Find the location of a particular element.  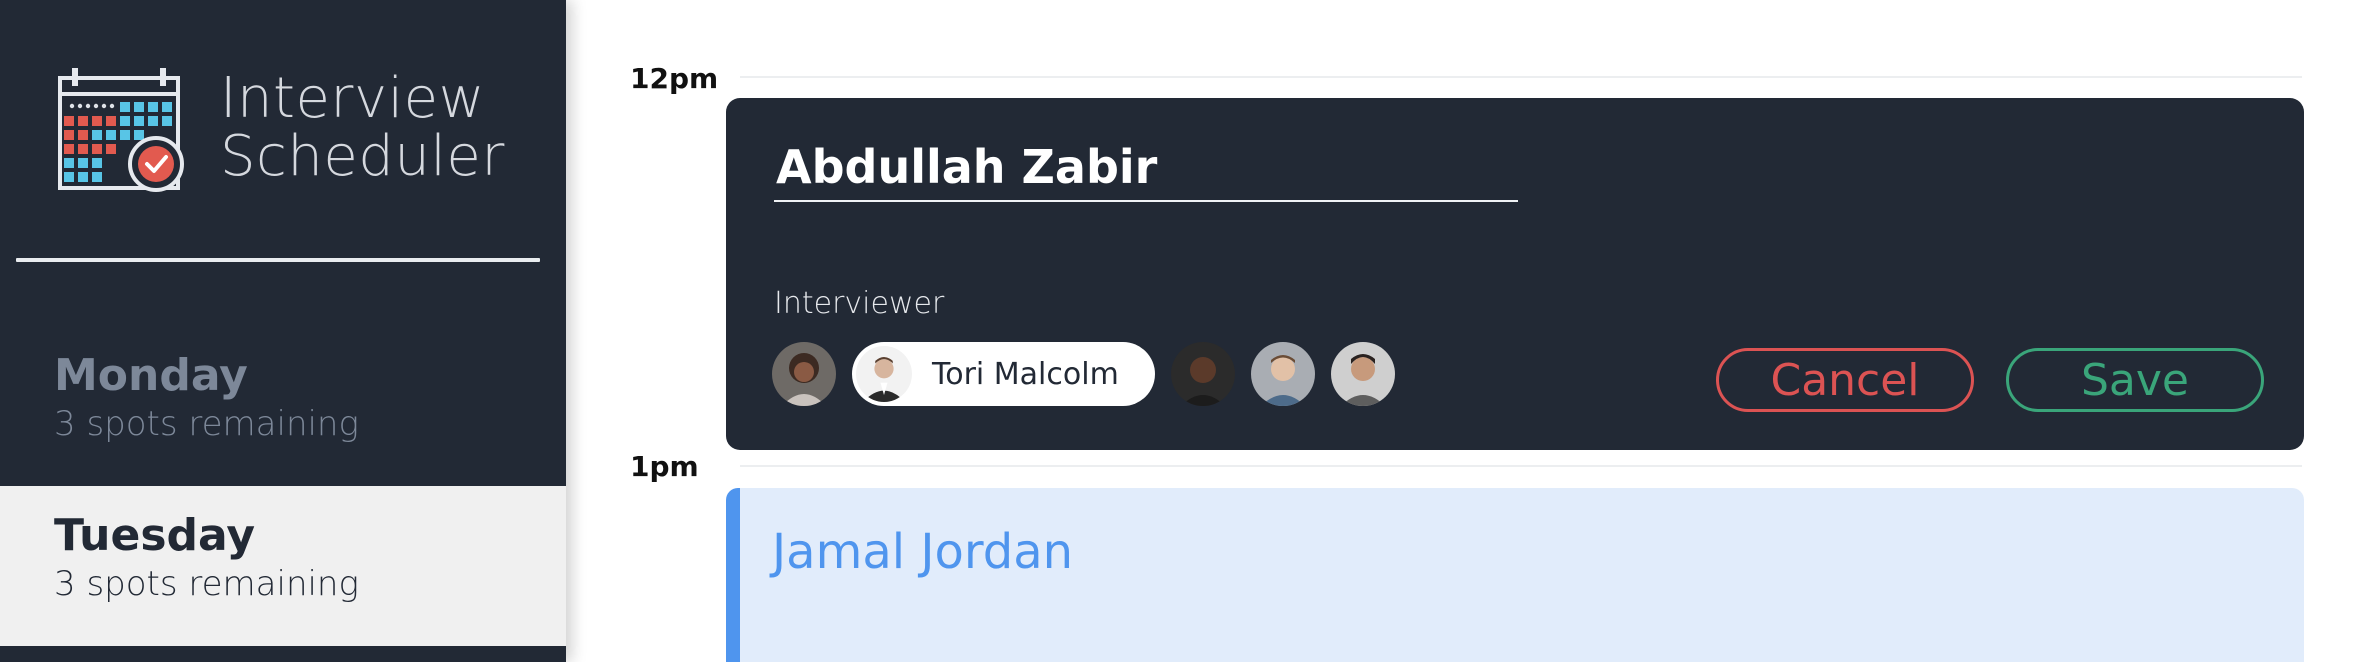

day-name: Tuesday is located at coordinates (155, 535).